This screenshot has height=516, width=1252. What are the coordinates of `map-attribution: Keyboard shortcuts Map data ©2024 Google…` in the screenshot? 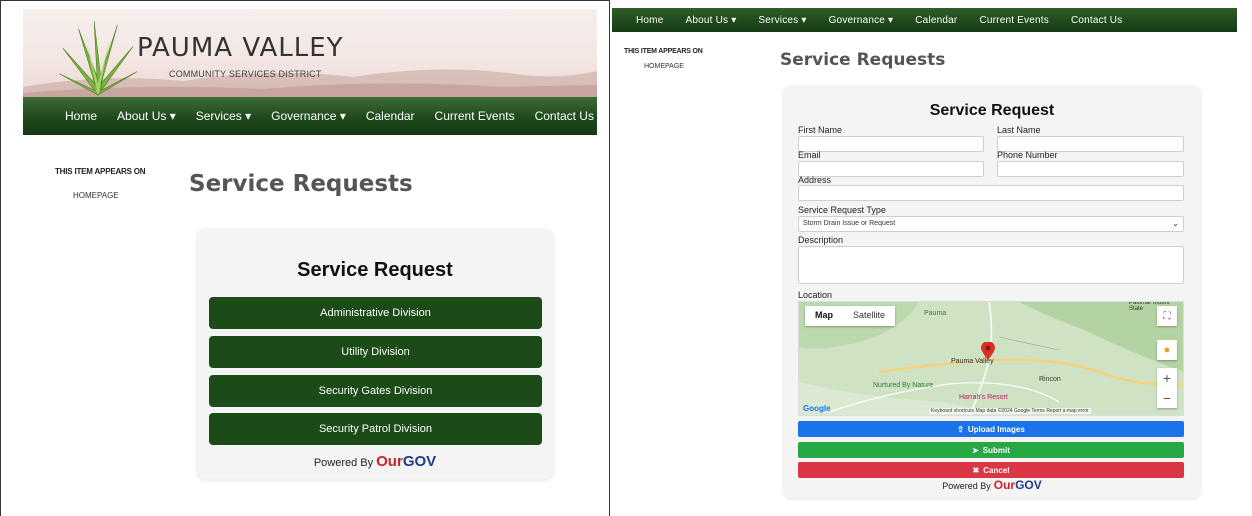 It's located at (1010, 411).